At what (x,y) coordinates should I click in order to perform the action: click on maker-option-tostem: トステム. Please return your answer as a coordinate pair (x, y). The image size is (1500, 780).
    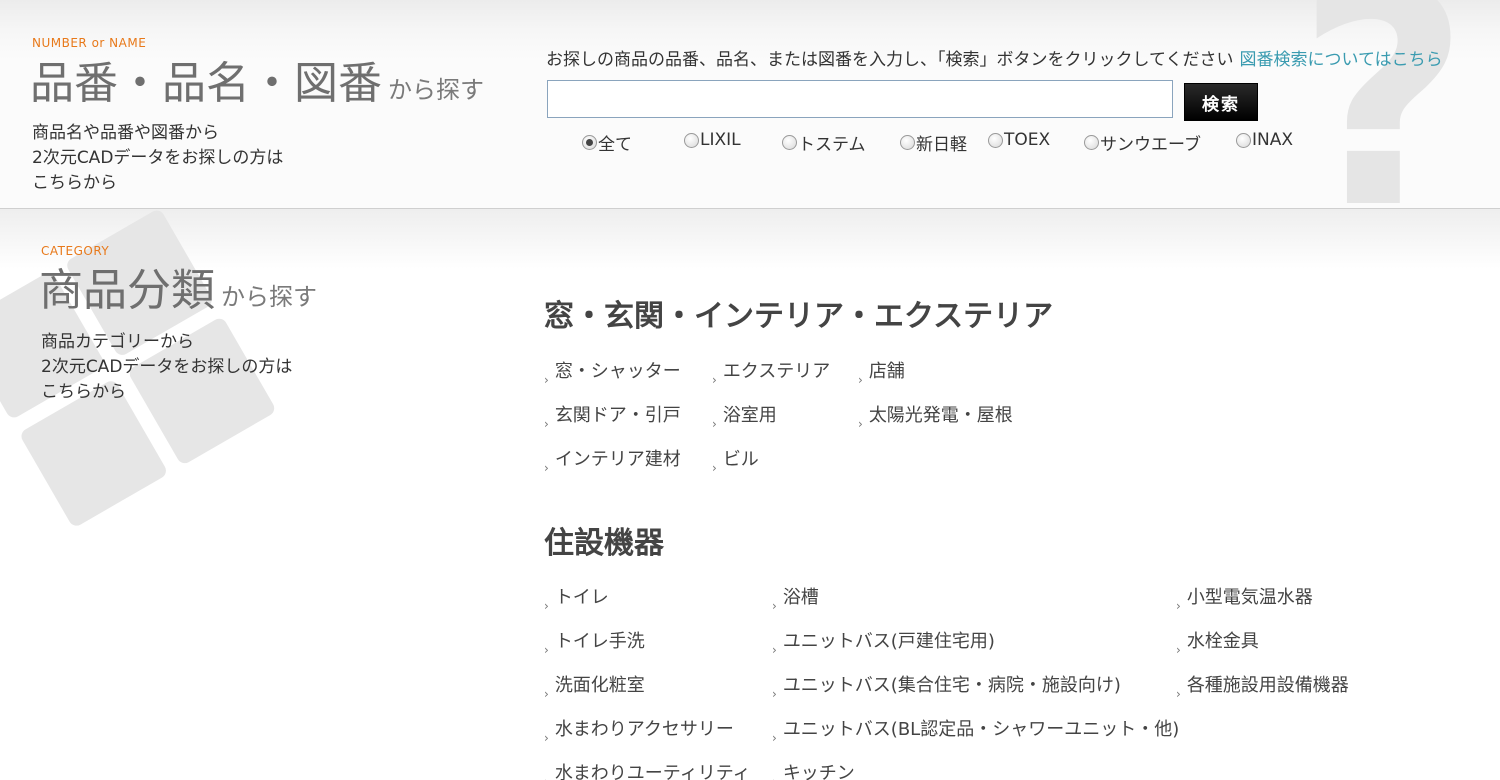
    Looking at the image, I should click on (824, 142).